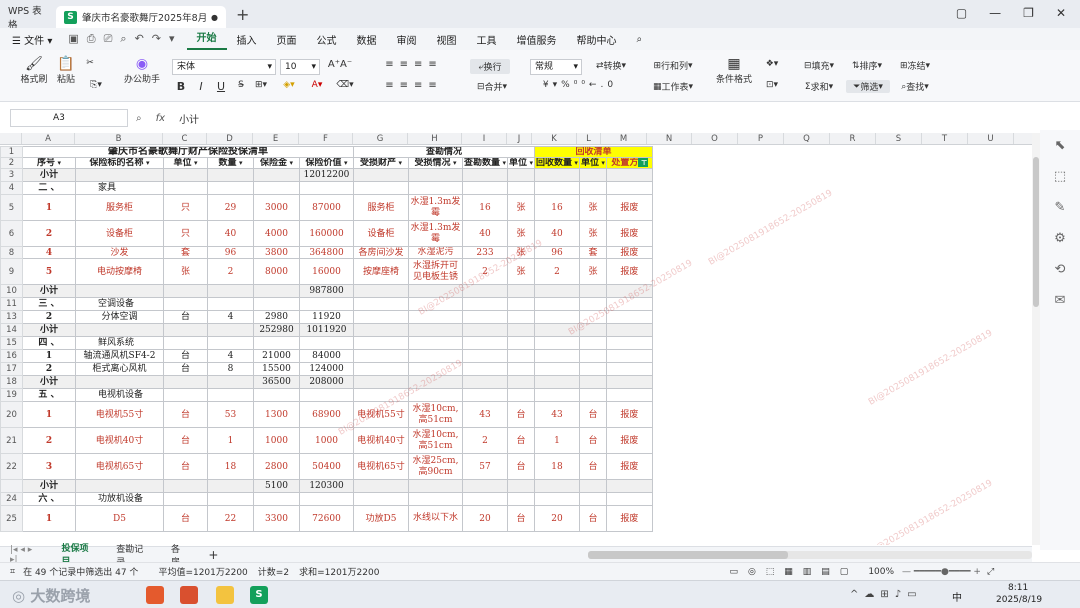 This screenshot has width=1080, height=608. I want to click on font-size-adjust: A⁺A⁻, so click(340, 64).